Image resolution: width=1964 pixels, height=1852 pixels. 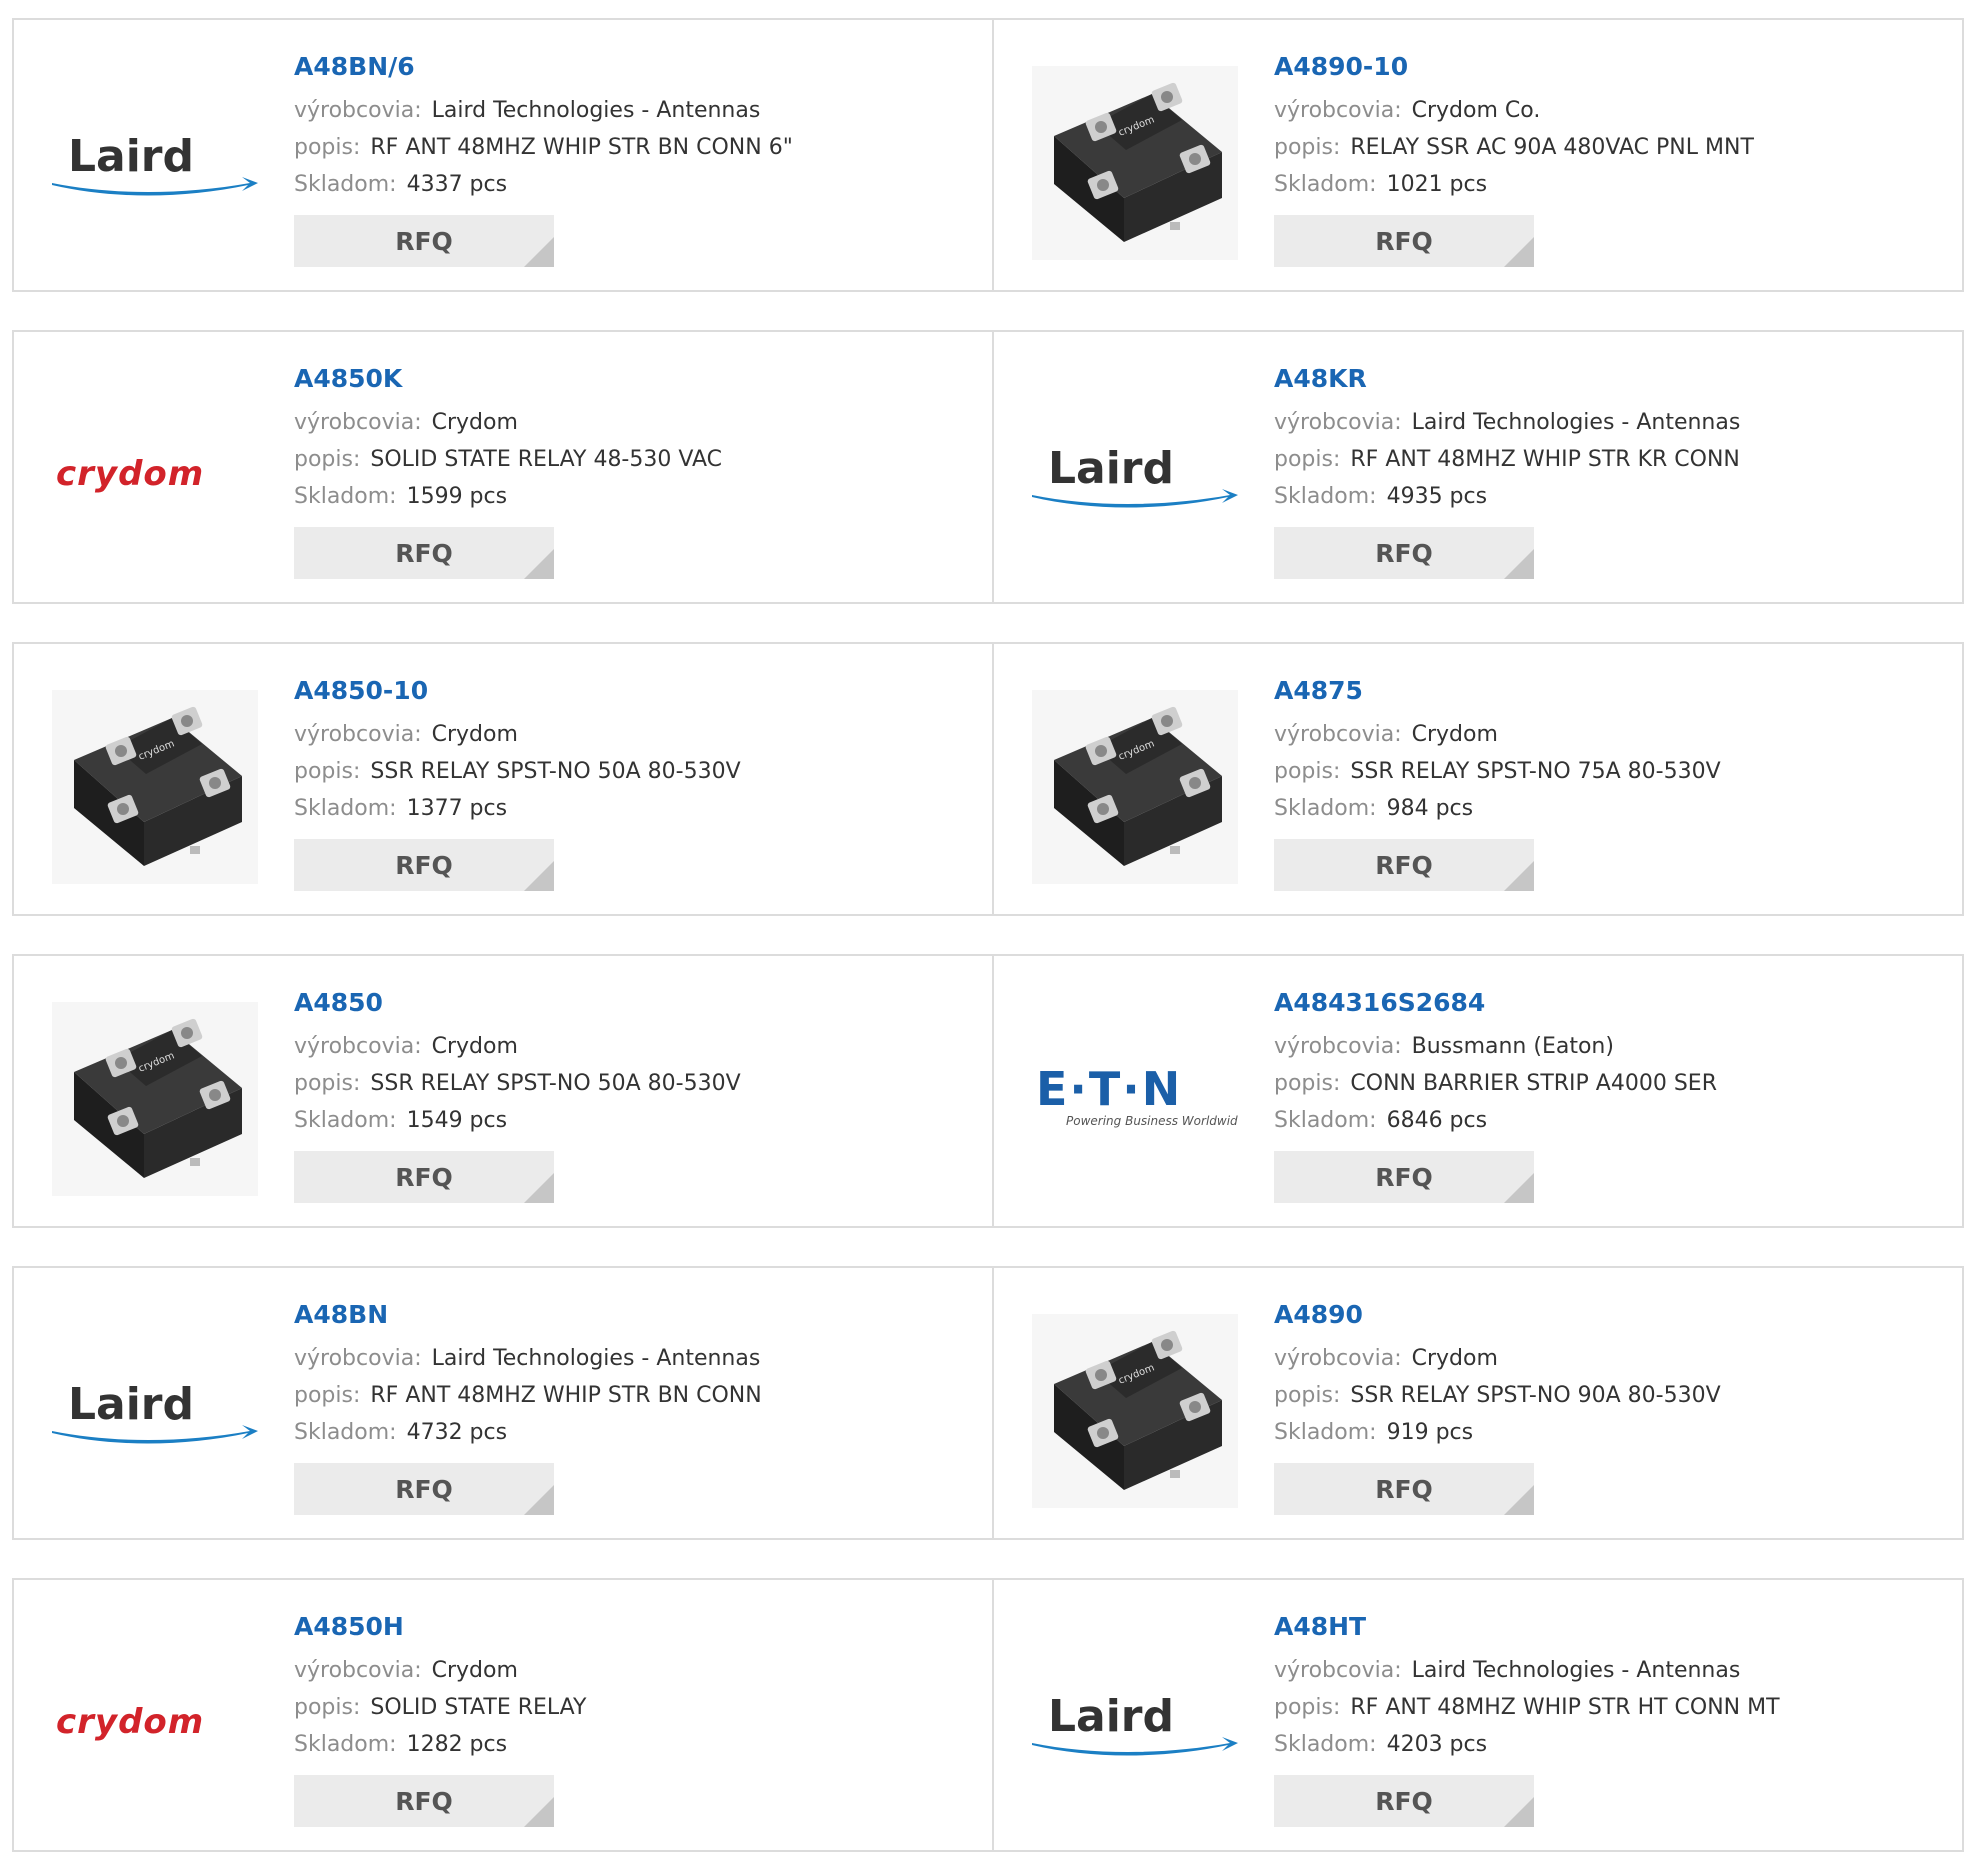 What do you see at coordinates (1535, 1395) in the screenshot?
I see `description-value: SSR RELAY SPST-NO 90A 80-530V` at bounding box center [1535, 1395].